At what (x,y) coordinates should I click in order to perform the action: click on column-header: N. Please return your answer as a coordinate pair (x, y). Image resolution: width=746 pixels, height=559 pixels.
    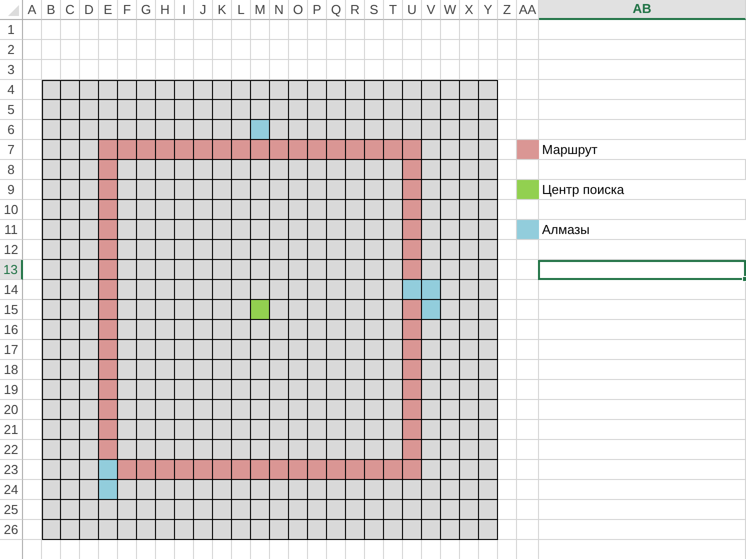
    Looking at the image, I should click on (279, 10).